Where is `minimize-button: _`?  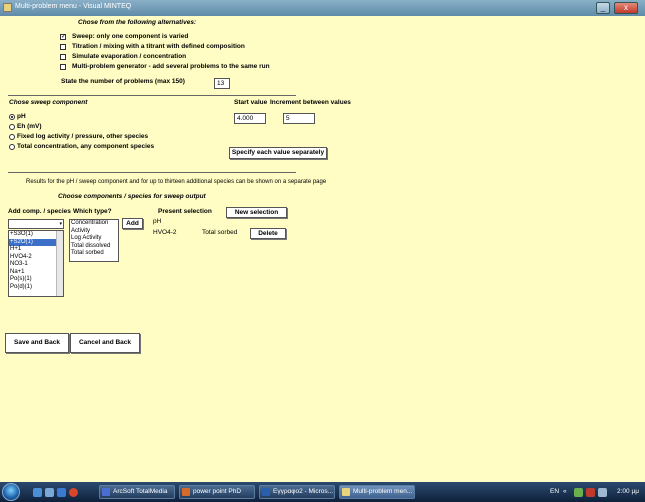 minimize-button: _ is located at coordinates (603, 8).